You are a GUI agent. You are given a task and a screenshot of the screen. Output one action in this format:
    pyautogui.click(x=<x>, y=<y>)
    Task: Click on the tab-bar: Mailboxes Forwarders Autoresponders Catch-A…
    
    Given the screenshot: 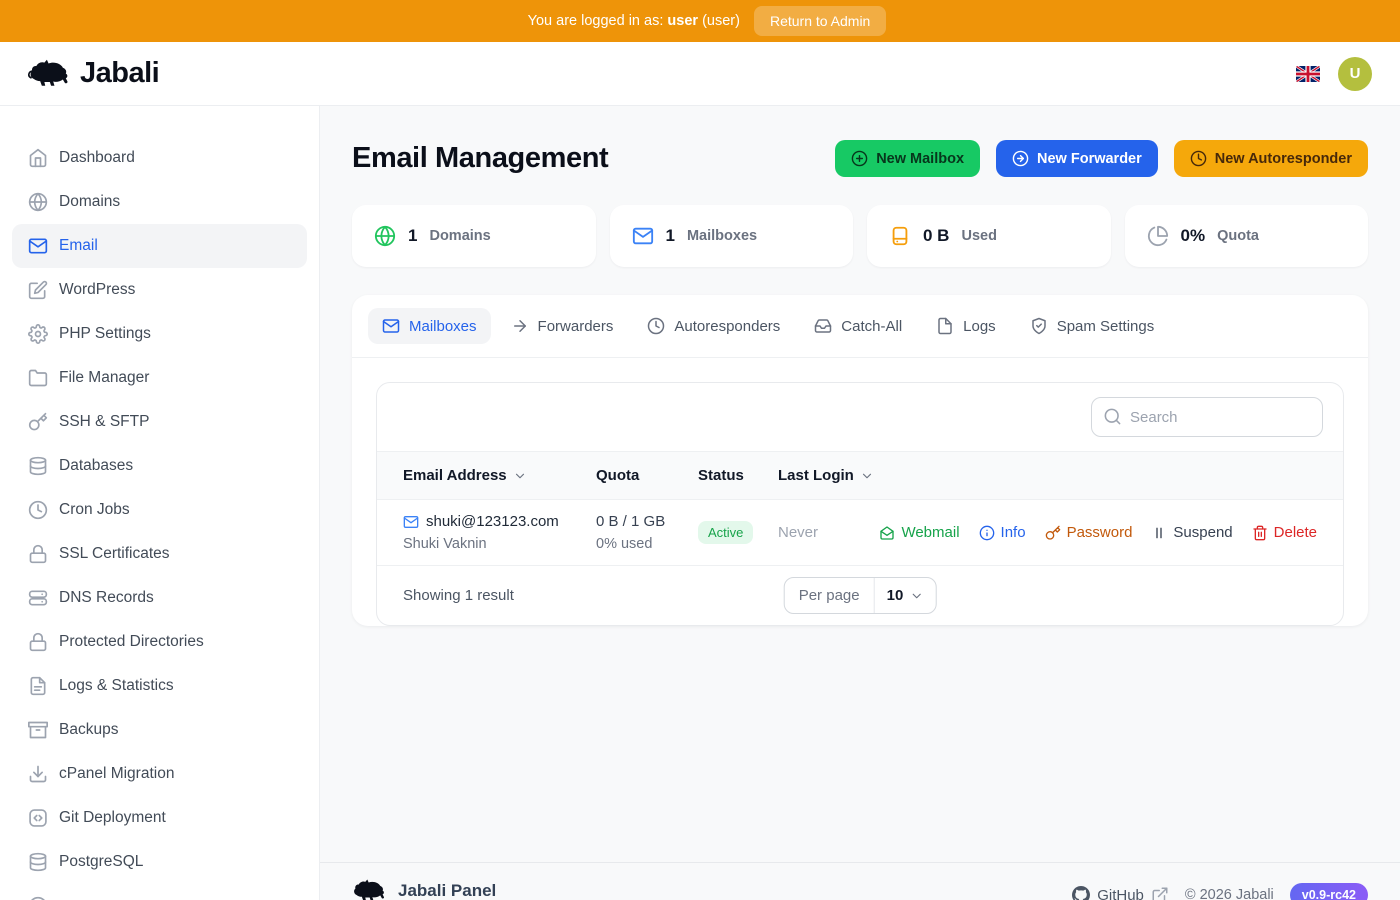 What is the action you would take?
    pyautogui.click(x=860, y=326)
    